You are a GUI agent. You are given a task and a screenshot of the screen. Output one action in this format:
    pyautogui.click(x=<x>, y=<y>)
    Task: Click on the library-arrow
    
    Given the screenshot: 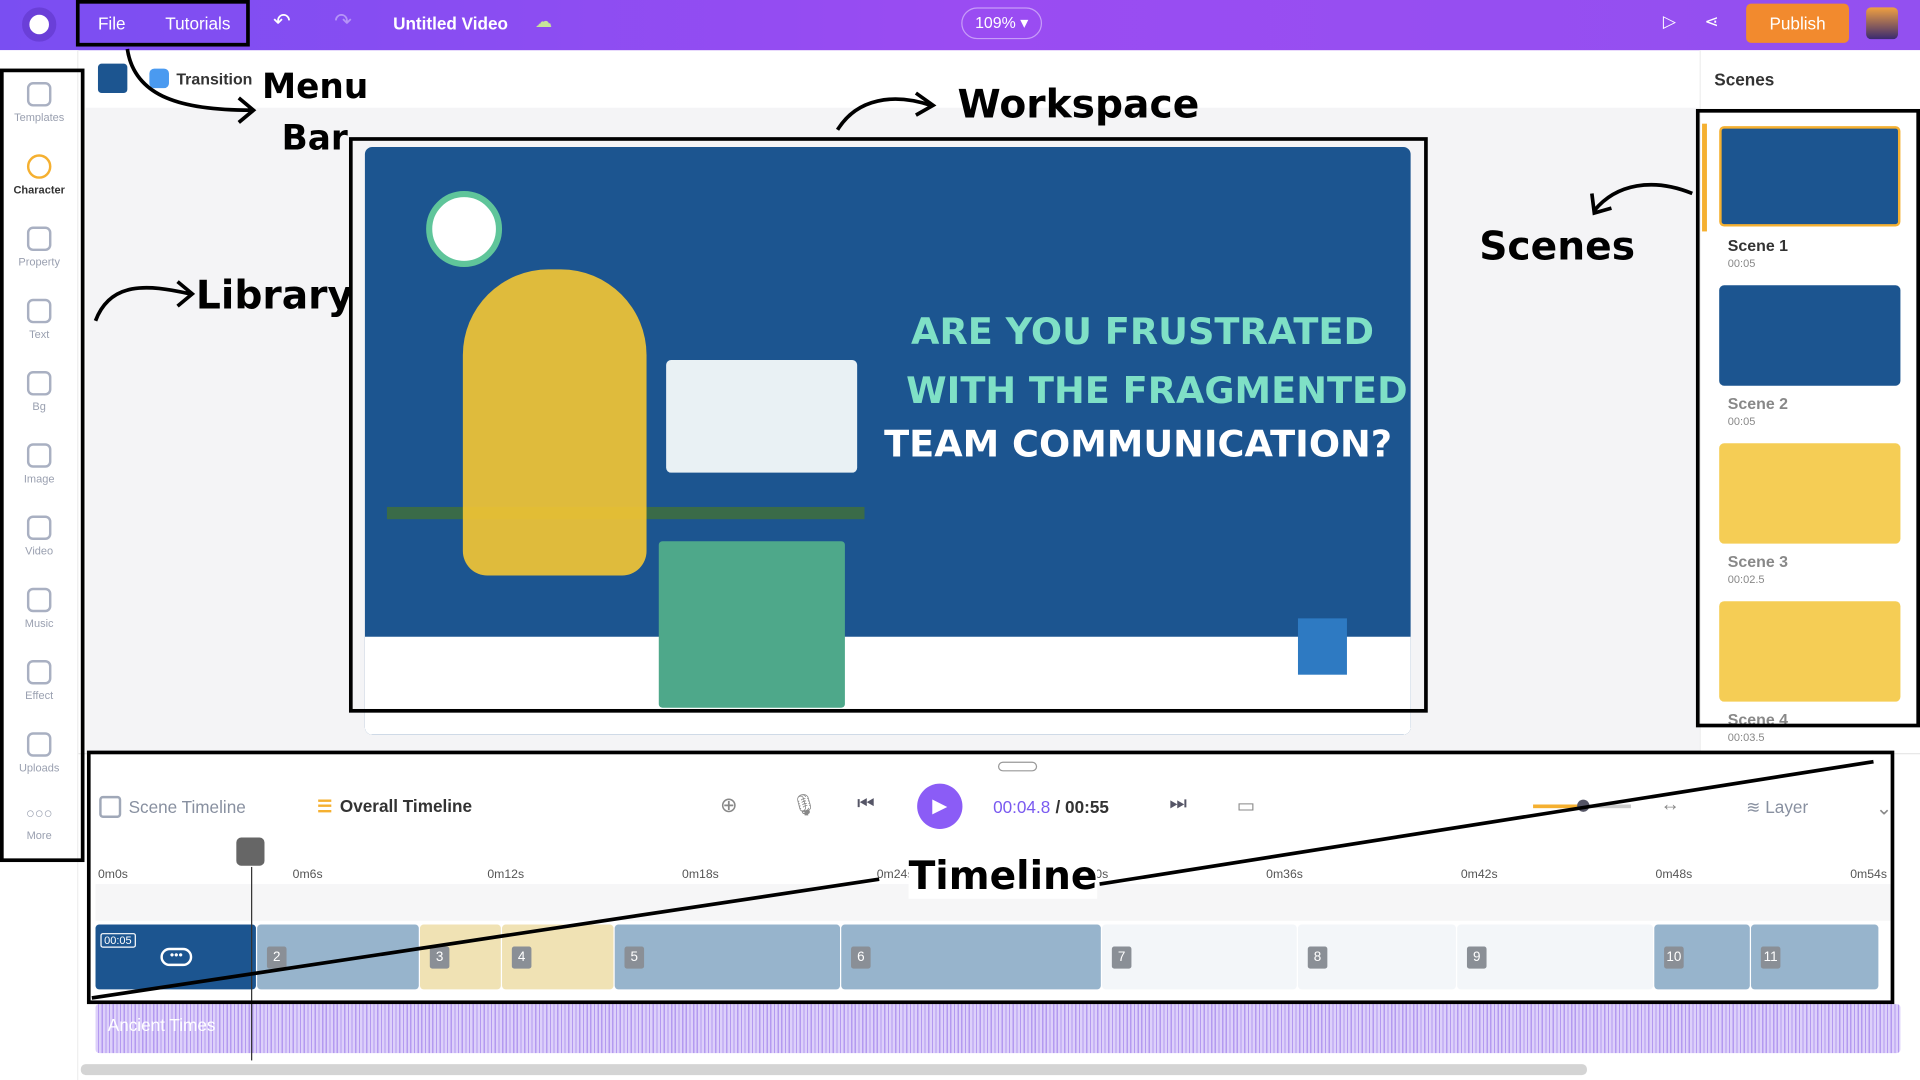 What is the action you would take?
    pyautogui.click(x=144, y=301)
    